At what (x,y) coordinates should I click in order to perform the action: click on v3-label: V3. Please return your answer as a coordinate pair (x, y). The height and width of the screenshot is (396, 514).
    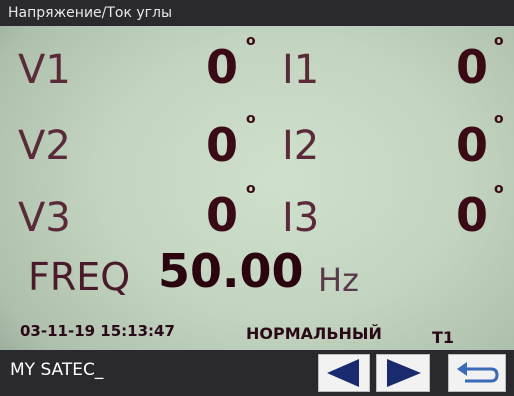
    Looking at the image, I should click on (44, 218).